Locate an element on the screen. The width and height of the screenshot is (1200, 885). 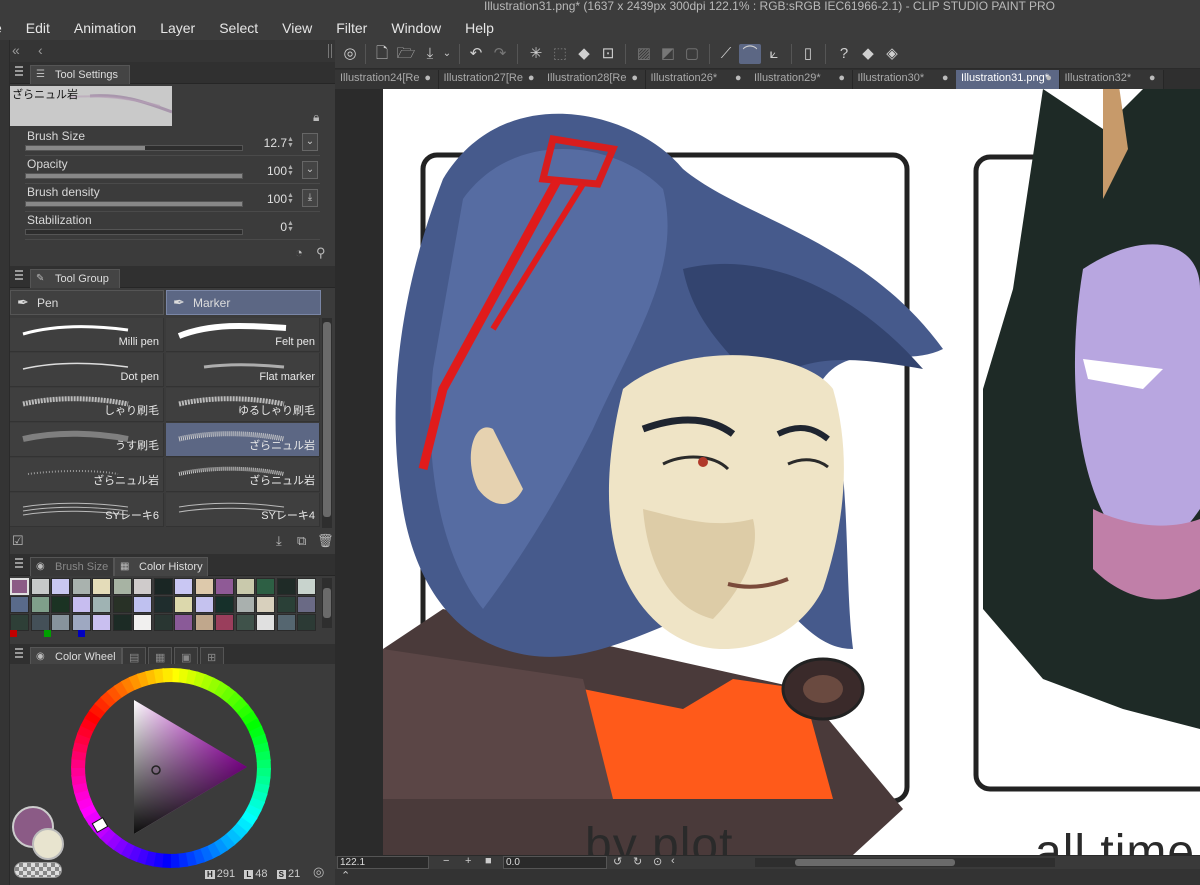
document-tab: Illustration30* ● is located at coordinates (904, 79).